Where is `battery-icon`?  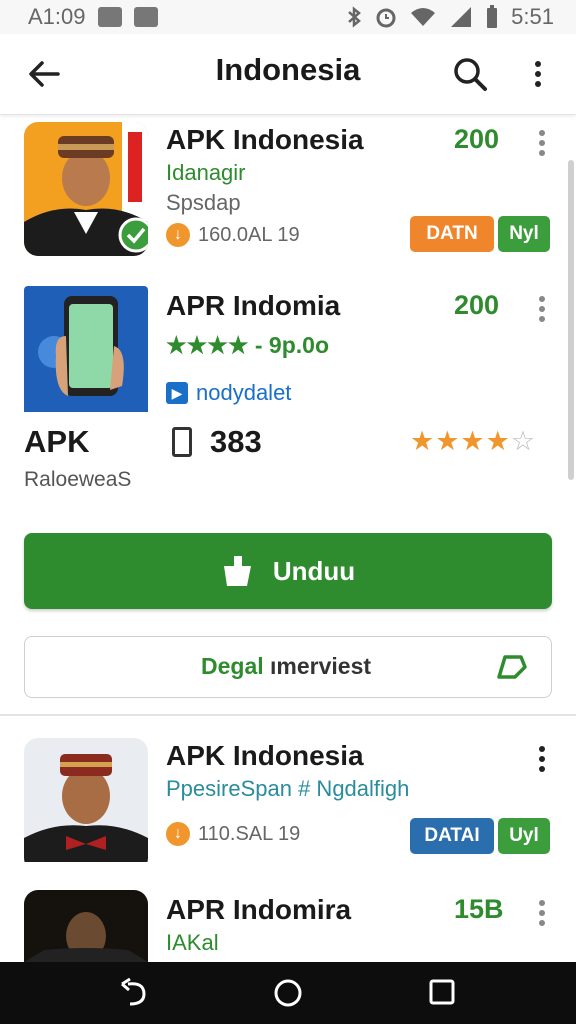 battery-icon is located at coordinates (492, 16).